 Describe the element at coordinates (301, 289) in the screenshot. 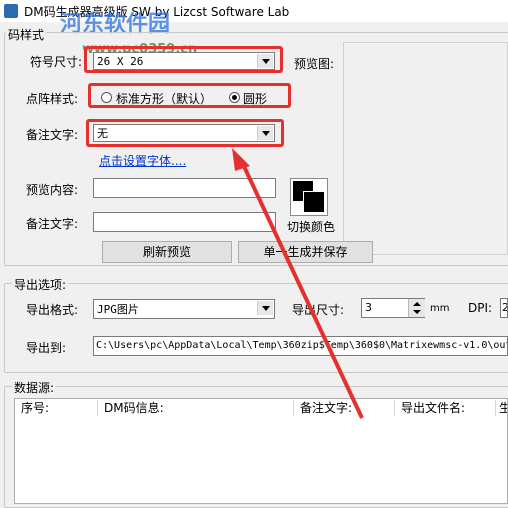

I see `arrow-shaft` at that location.